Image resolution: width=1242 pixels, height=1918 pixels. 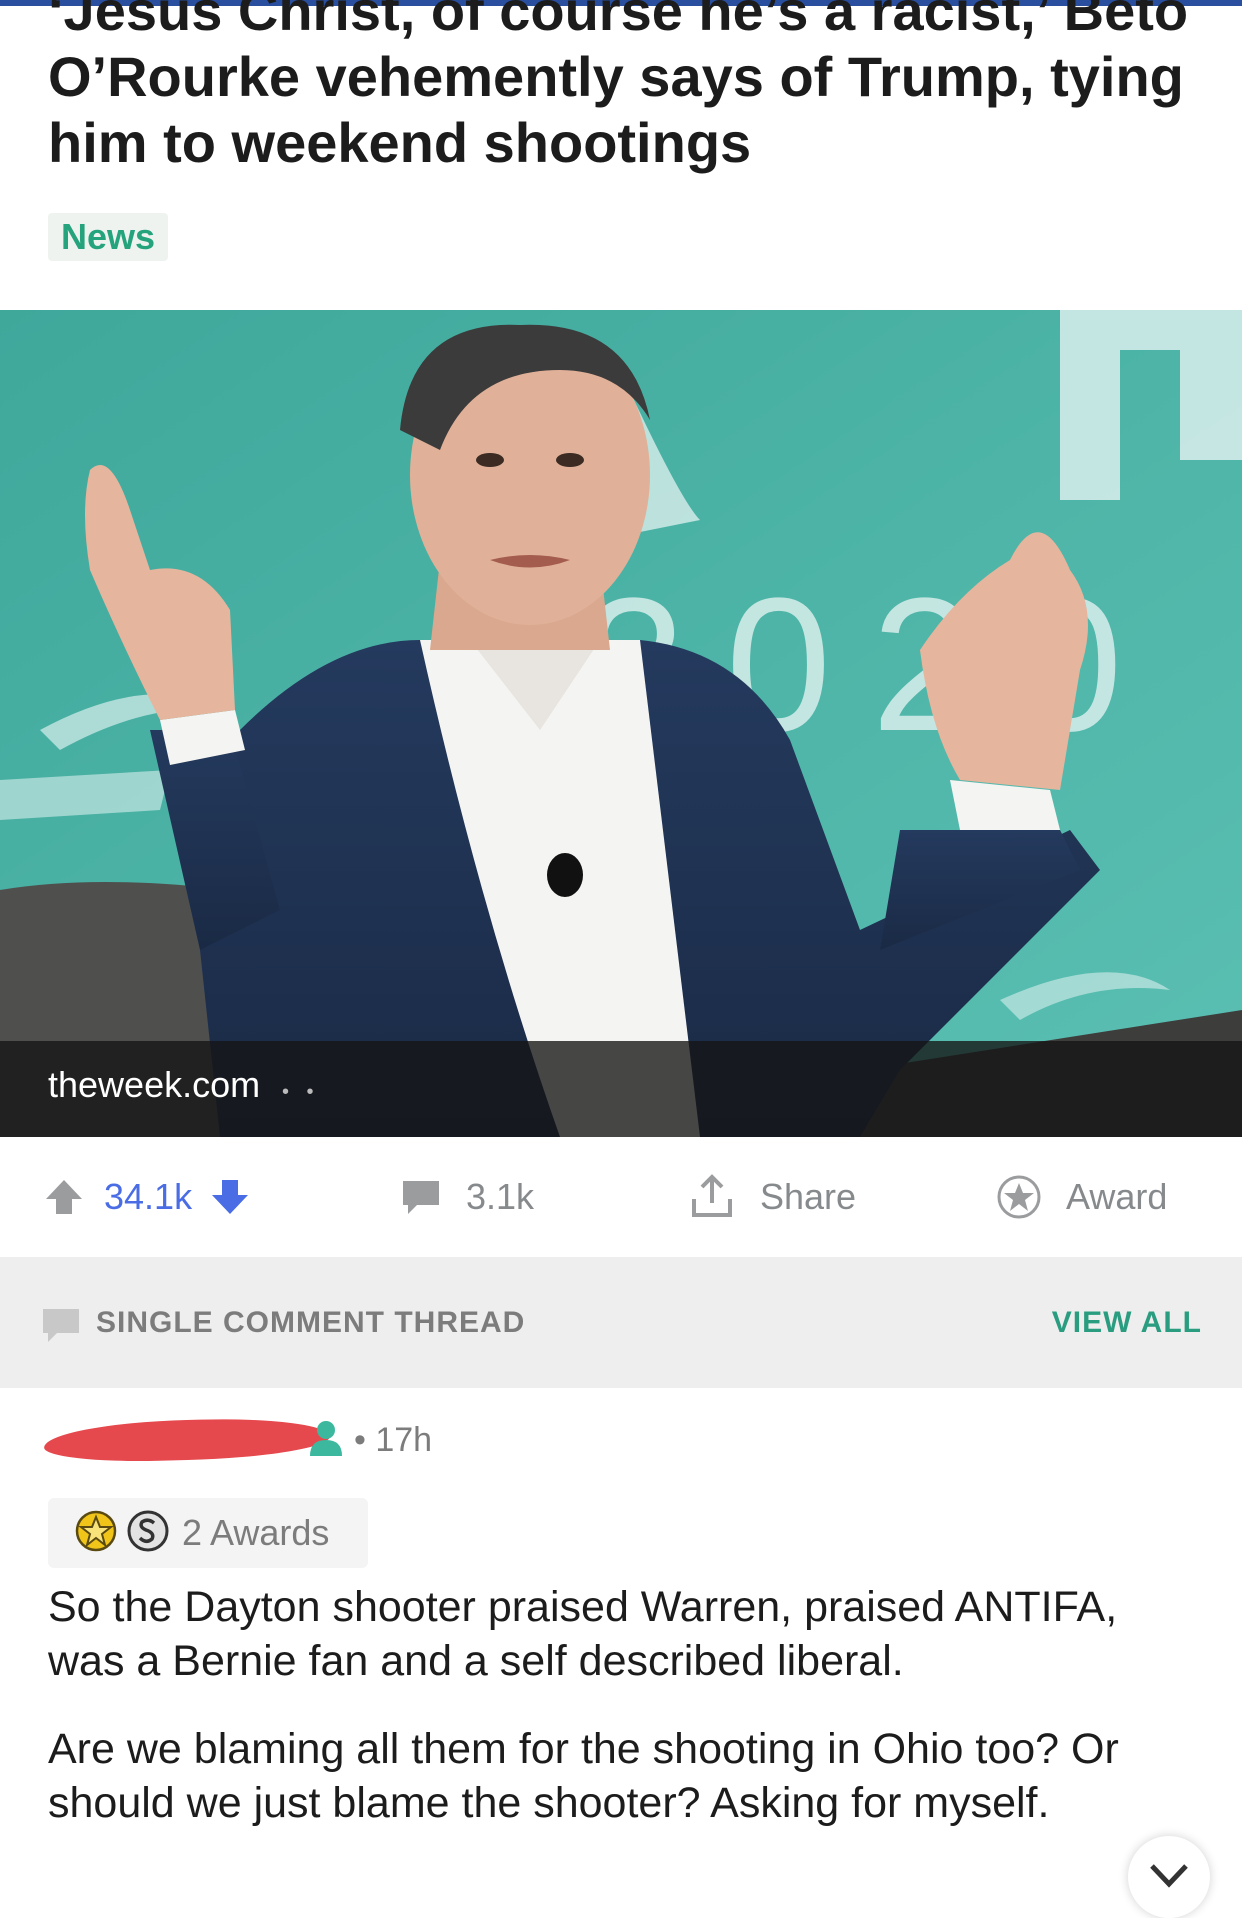 I want to click on vote-count: 34.1k, so click(x=148, y=1196).